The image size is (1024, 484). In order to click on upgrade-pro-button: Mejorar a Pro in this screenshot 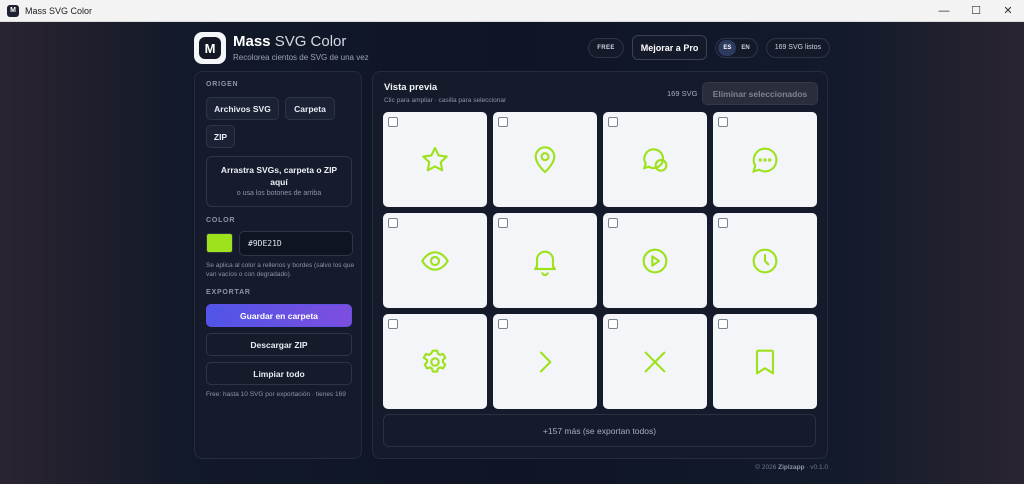, I will do `click(669, 47)`.